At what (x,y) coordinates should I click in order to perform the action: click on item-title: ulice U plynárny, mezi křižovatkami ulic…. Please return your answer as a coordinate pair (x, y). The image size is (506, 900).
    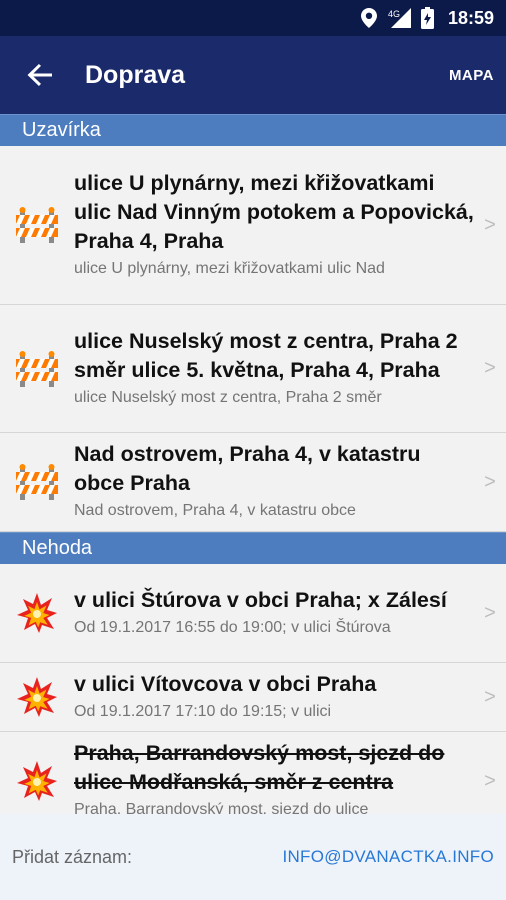
    Looking at the image, I should click on (274, 211).